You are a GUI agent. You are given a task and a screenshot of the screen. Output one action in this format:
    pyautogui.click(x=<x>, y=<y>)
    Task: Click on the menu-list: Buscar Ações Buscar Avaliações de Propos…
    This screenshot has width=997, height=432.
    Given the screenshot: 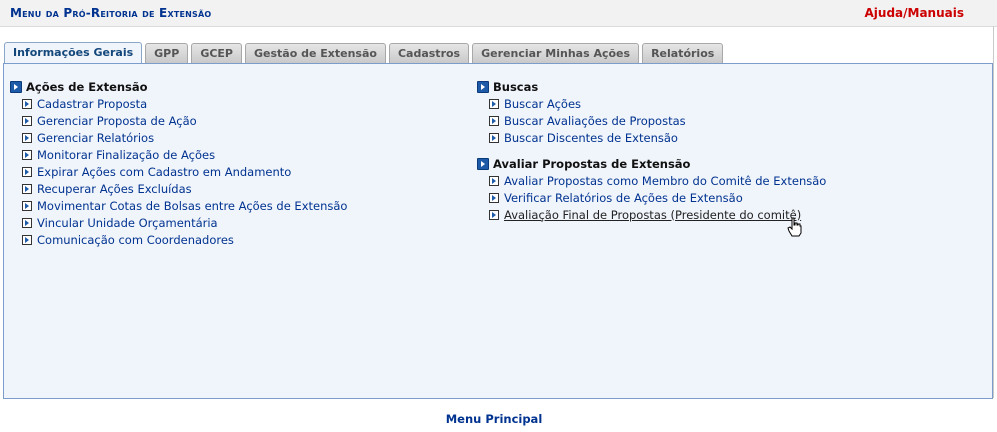 What is the action you would take?
    pyautogui.click(x=581, y=120)
    